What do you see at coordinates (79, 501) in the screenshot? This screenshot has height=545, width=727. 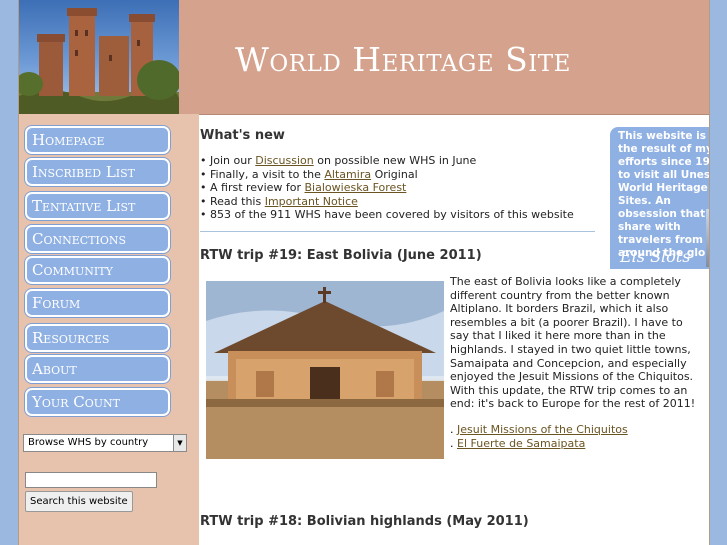 I see `search-button: Search this website` at bounding box center [79, 501].